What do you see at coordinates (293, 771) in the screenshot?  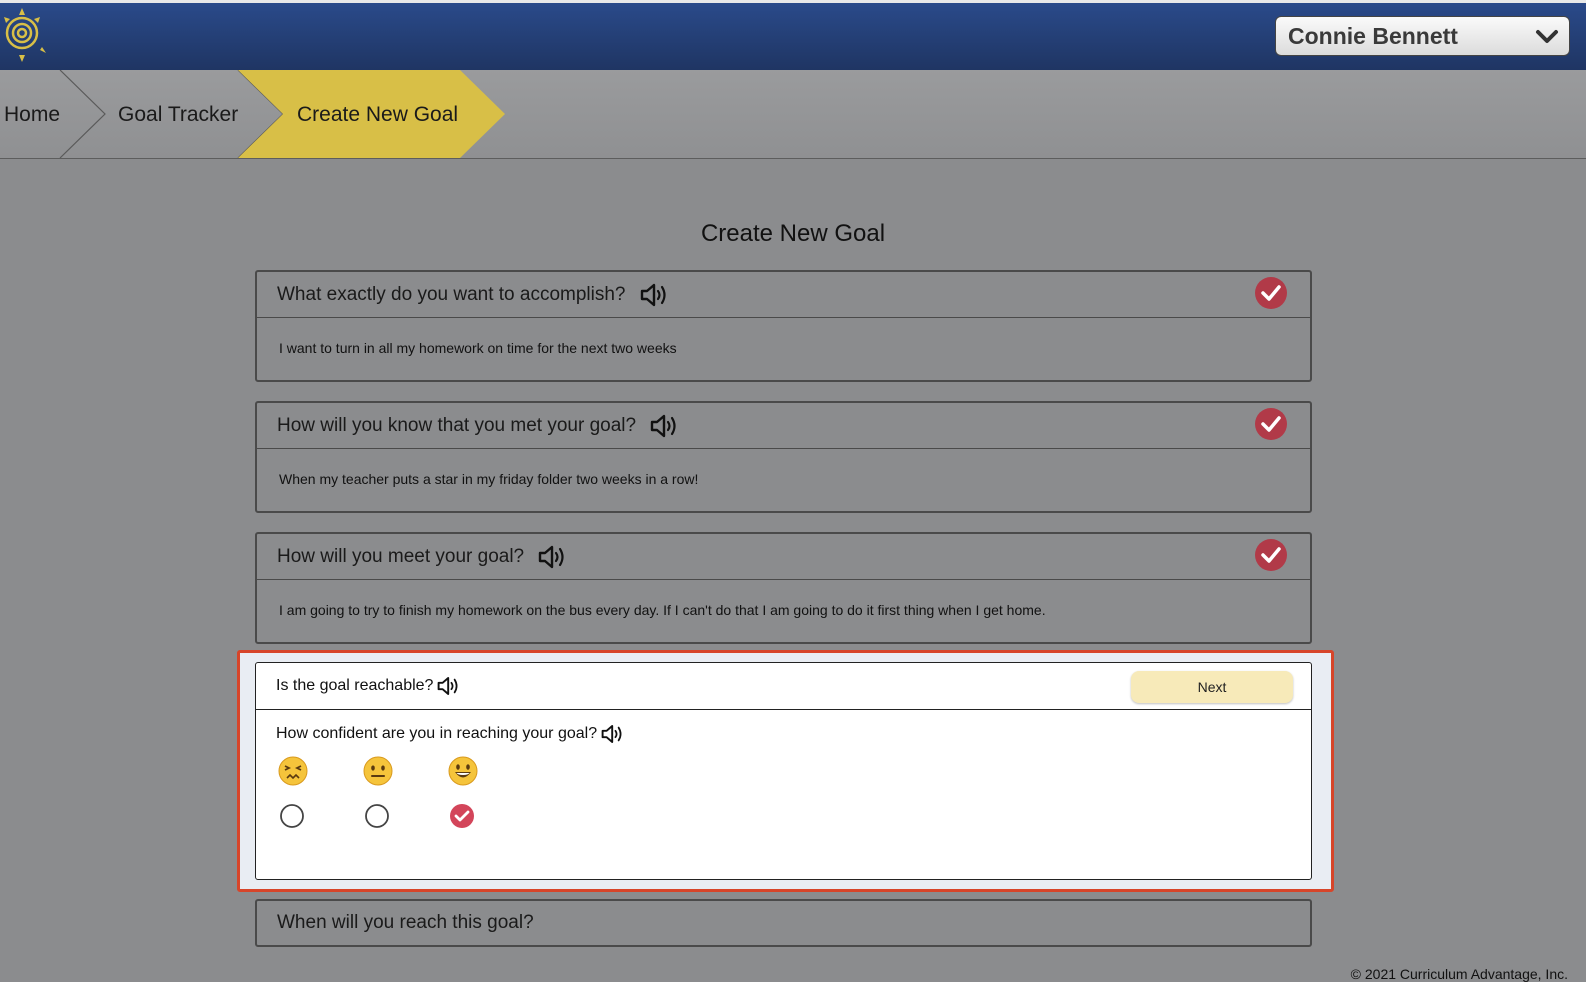 I see `persevering-face-icon` at bounding box center [293, 771].